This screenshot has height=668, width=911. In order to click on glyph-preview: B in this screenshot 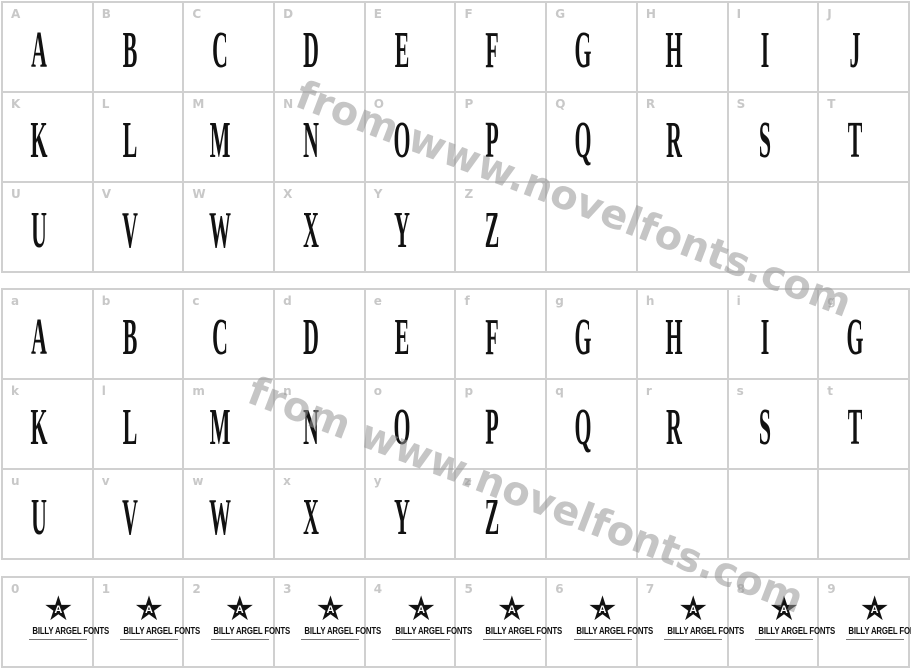, I will do `click(129, 50)`.